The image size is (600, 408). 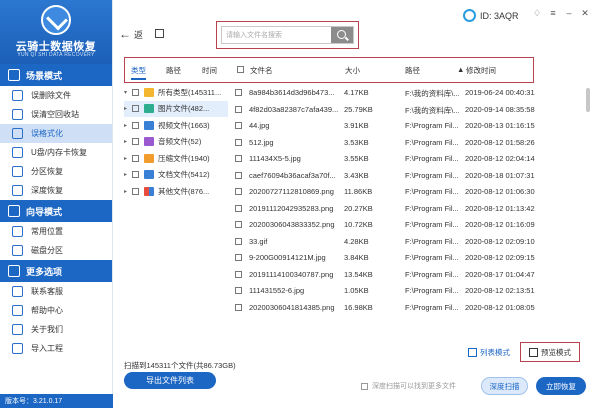 What do you see at coordinates (56, 75) in the screenshot?
I see `section-header-scene: 场景模式` at bounding box center [56, 75].